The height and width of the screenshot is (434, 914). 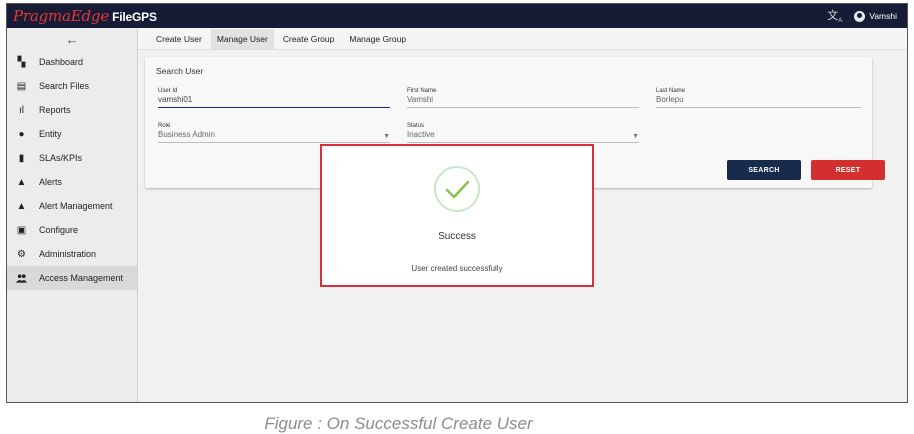 I want to click on sidebar-item-label: Access Management, so click(x=81, y=278).